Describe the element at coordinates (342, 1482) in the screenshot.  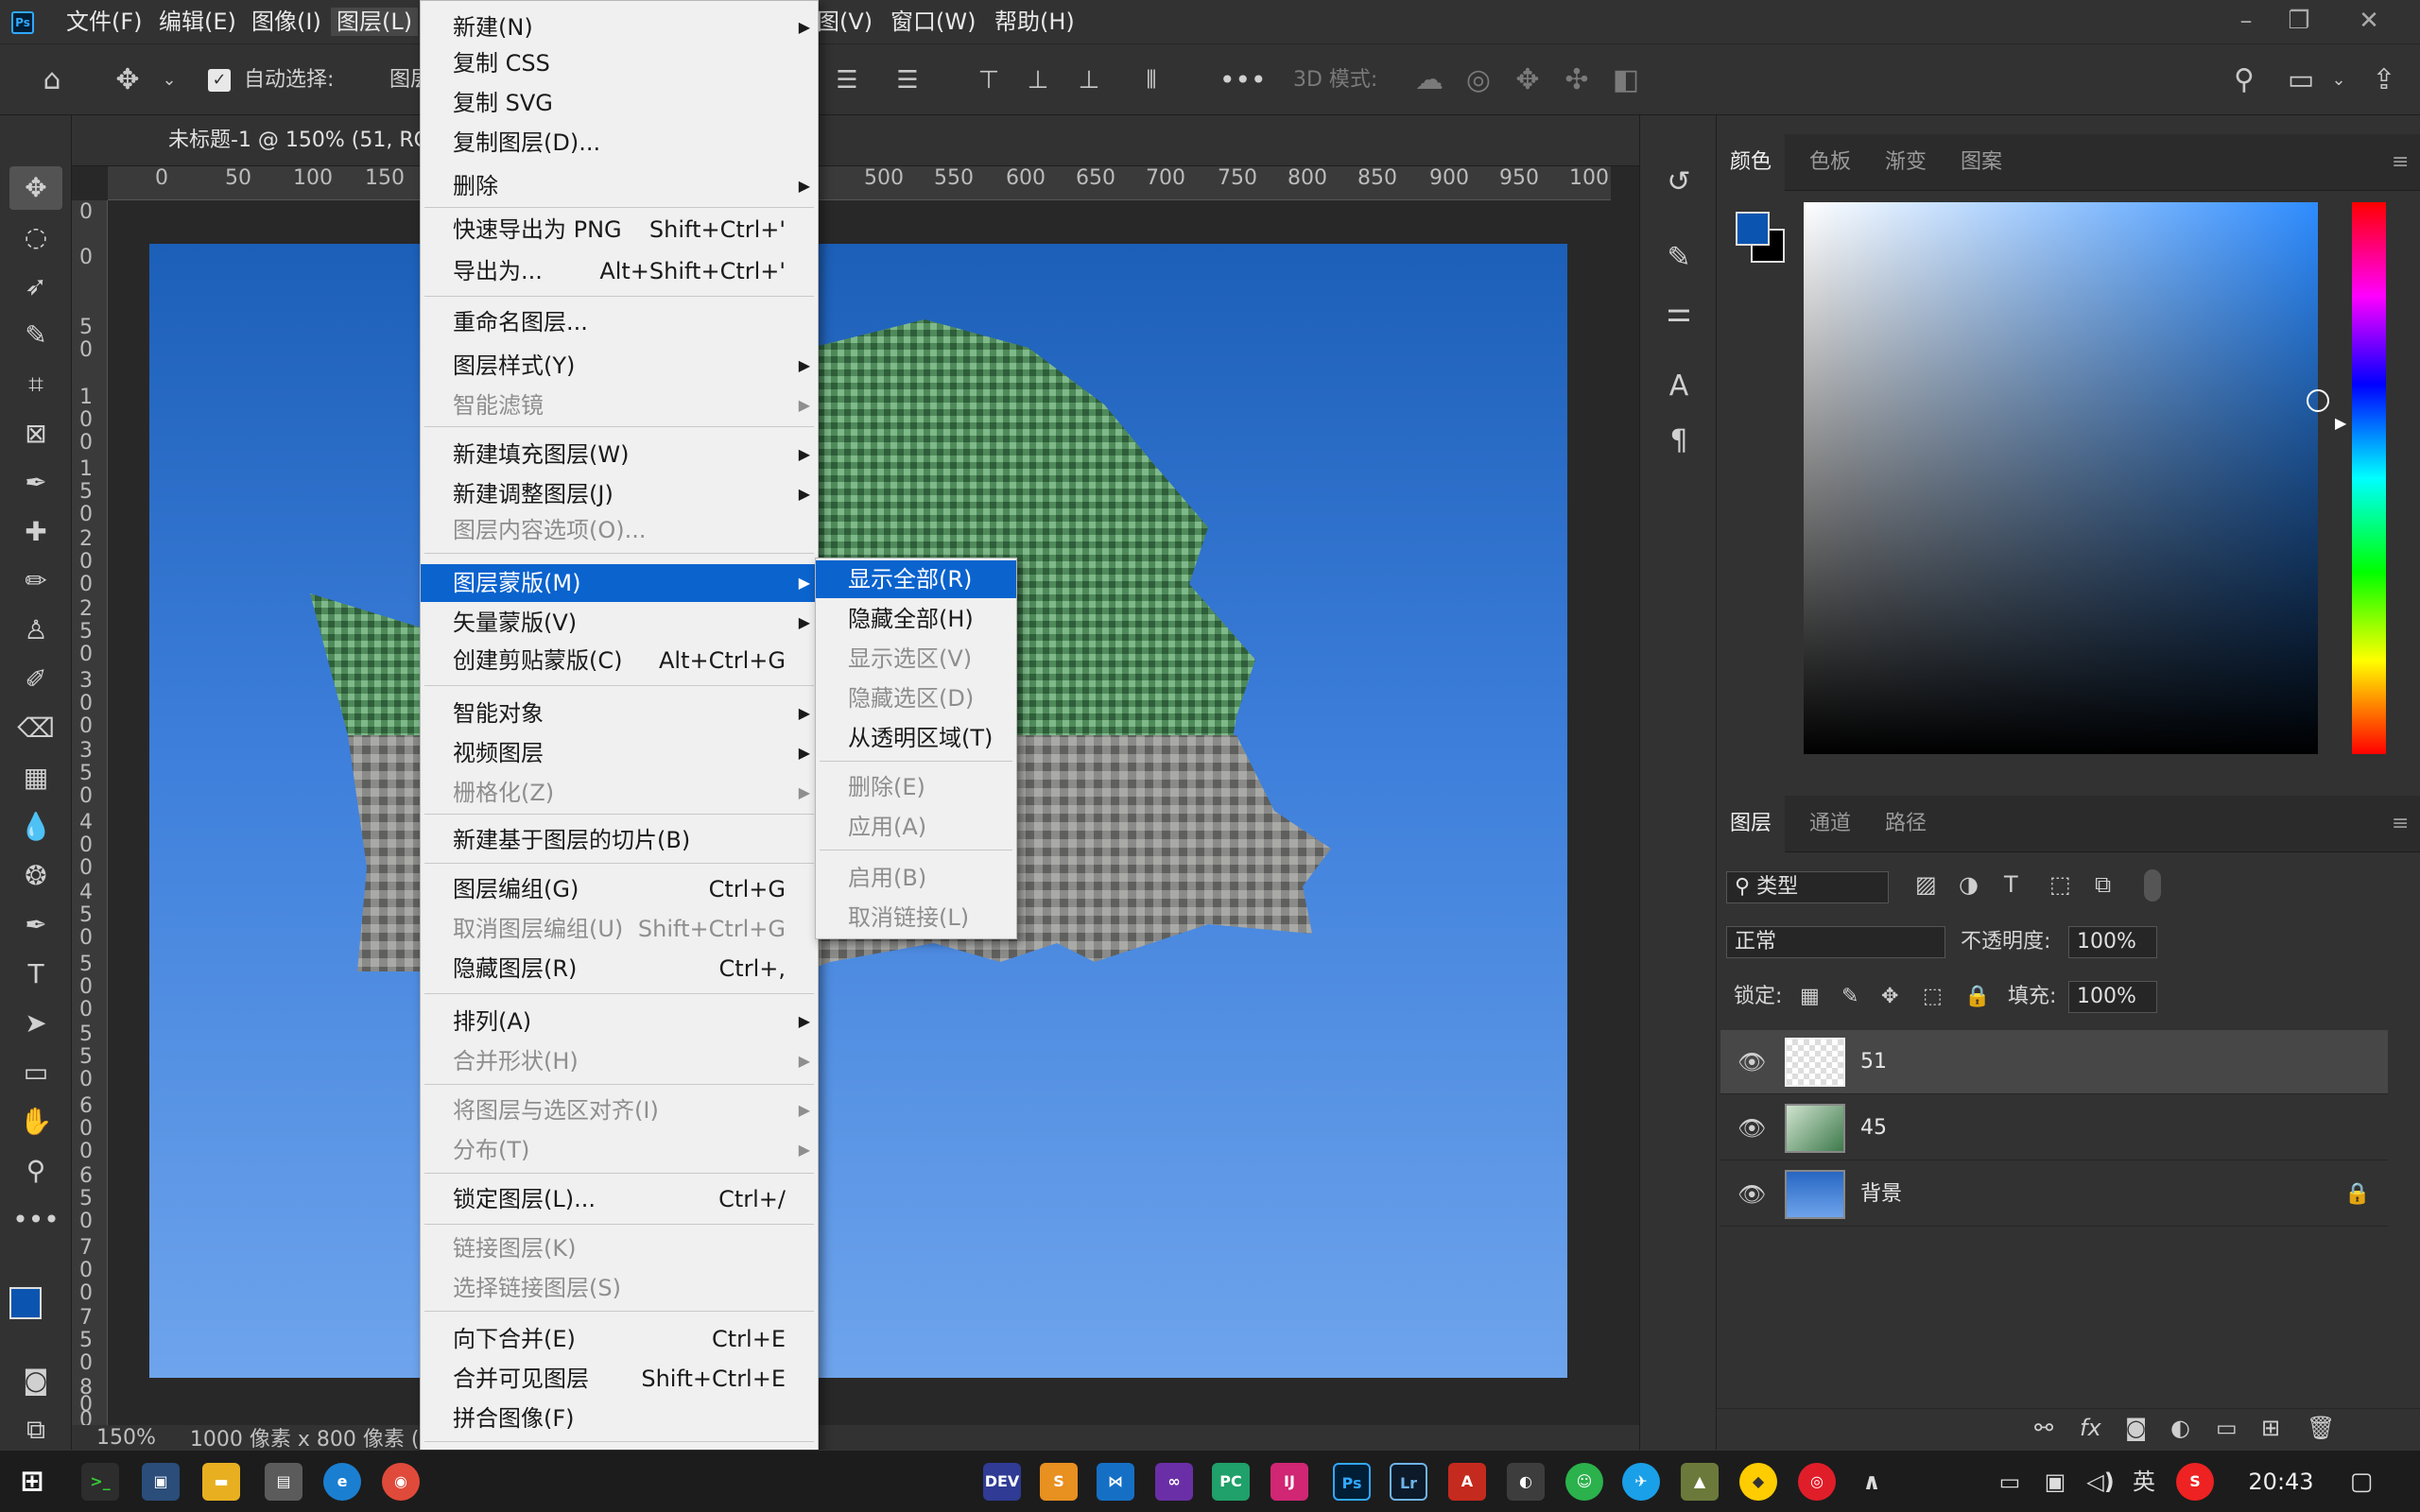
I see `edge-browser-icon: e` at that location.